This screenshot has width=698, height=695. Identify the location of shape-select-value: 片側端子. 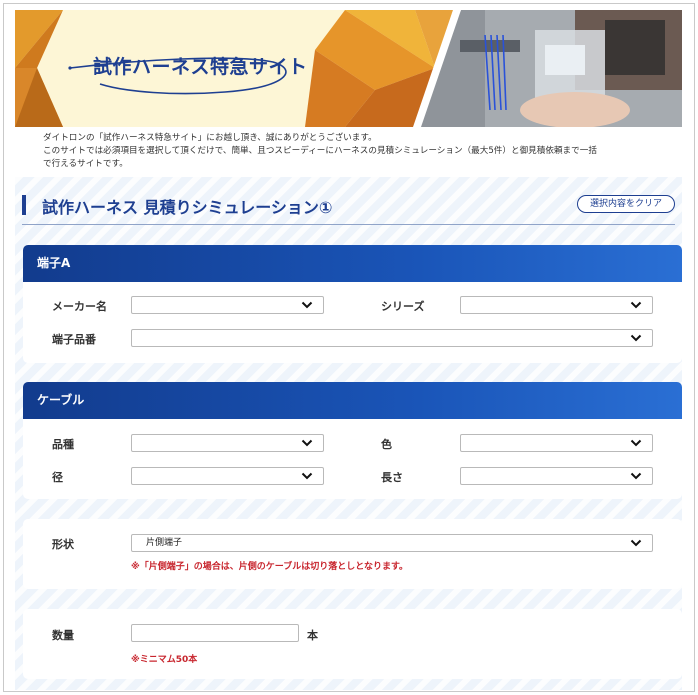
(164, 543).